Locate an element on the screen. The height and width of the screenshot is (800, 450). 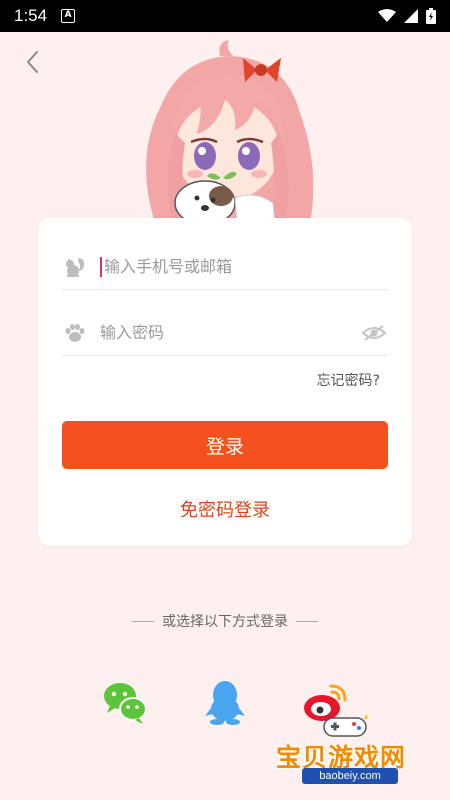
status-bar: 1:54 A is located at coordinates (225, 16).